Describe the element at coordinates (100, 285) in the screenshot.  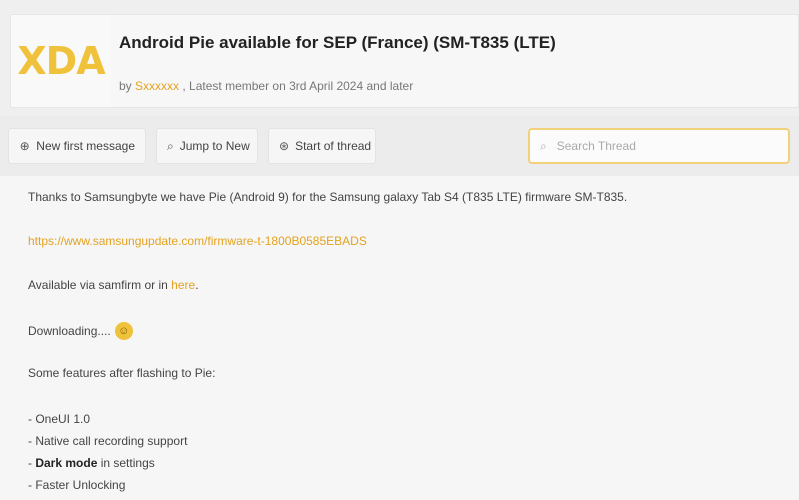
I see `availability-prefix: Available via samfirm or in` at that location.